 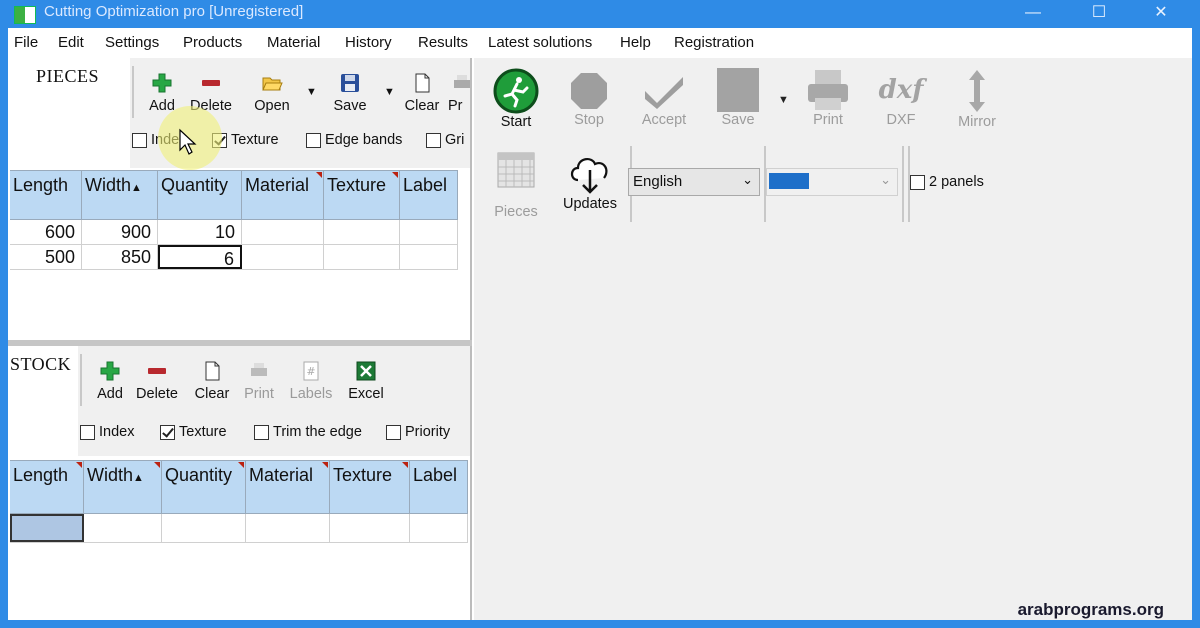 I want to click on column-header-text: Quantity, so click(x=195, y=185).